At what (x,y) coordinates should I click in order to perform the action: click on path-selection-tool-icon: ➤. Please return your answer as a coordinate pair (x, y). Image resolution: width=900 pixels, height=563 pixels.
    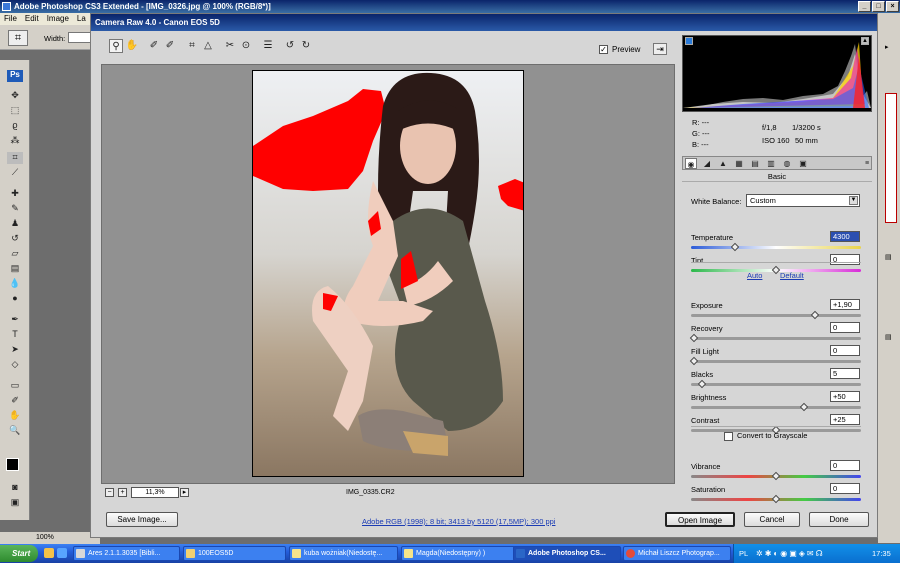
    Looking at the image, I should click on (15, 350).